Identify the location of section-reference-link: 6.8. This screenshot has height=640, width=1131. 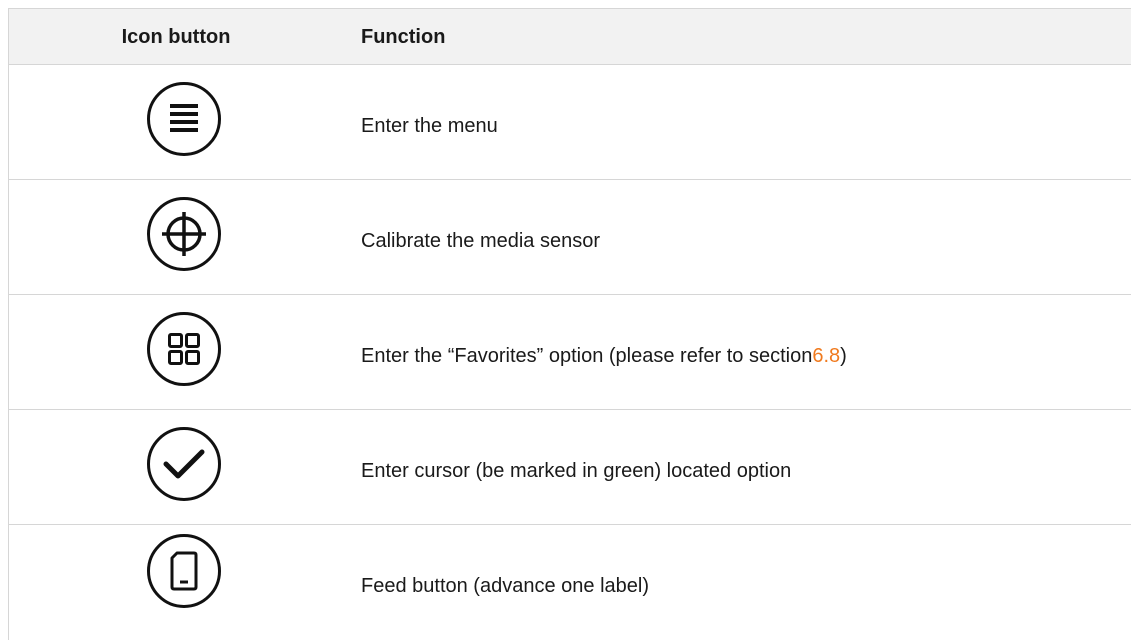
(826, 356).